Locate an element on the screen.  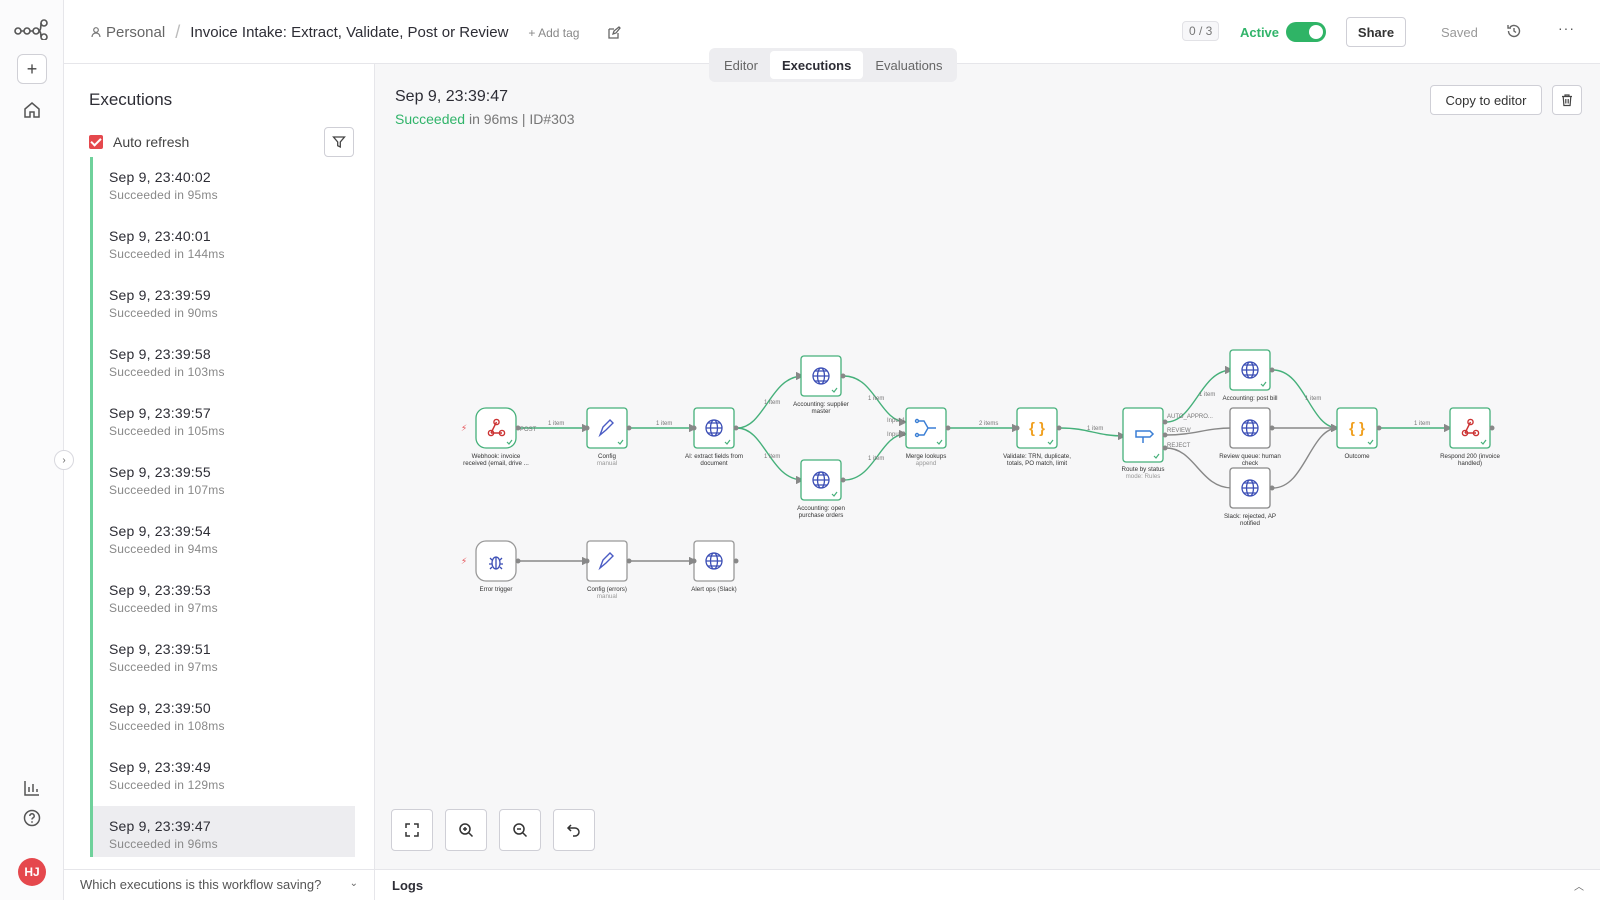
execution-time: Sep 9, 23:39:59 is located at coordinates (160, 295).